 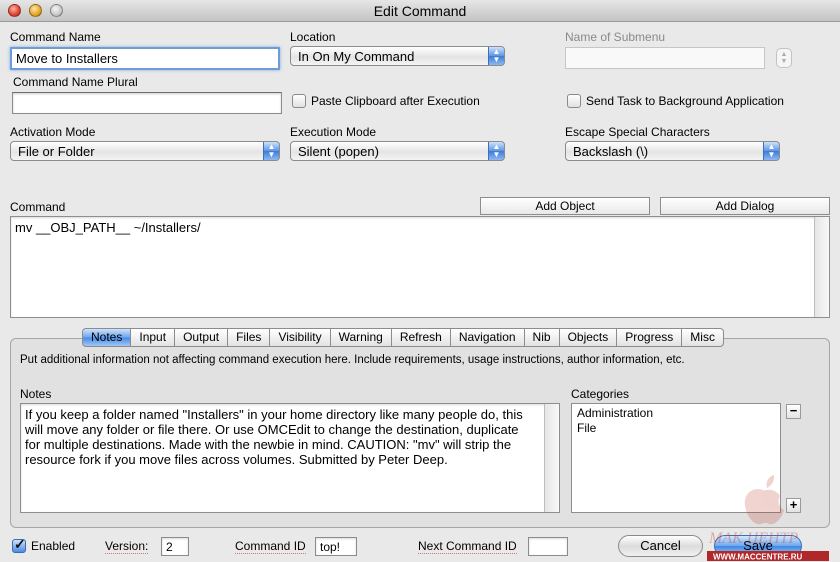 What do you see at coordinates (147, 103) in the screenshot?
I see `command-name-plural-field` at bounding box center [147, 103].